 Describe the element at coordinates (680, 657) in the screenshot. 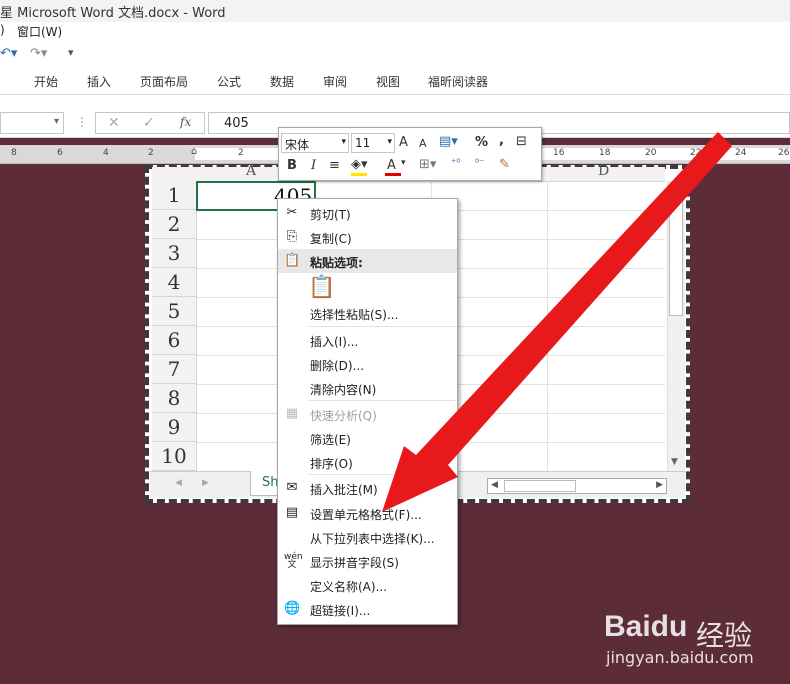

I see `watermark-url: jingyan.baidu.com` at that location.